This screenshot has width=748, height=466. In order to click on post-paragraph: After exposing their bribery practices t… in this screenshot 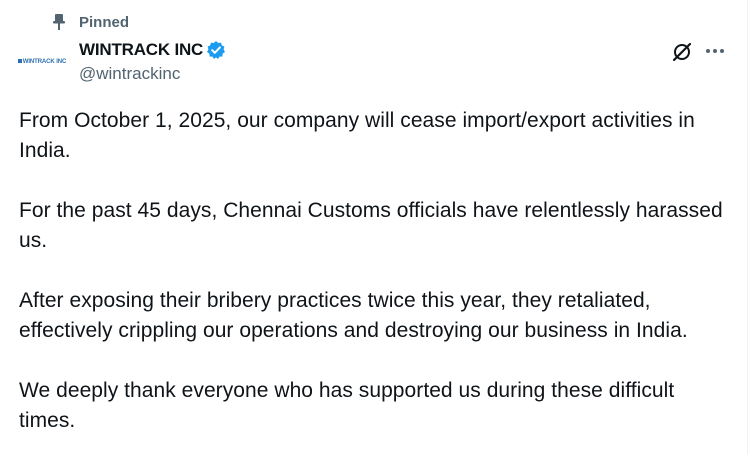, I will do `click(353, 315)`.